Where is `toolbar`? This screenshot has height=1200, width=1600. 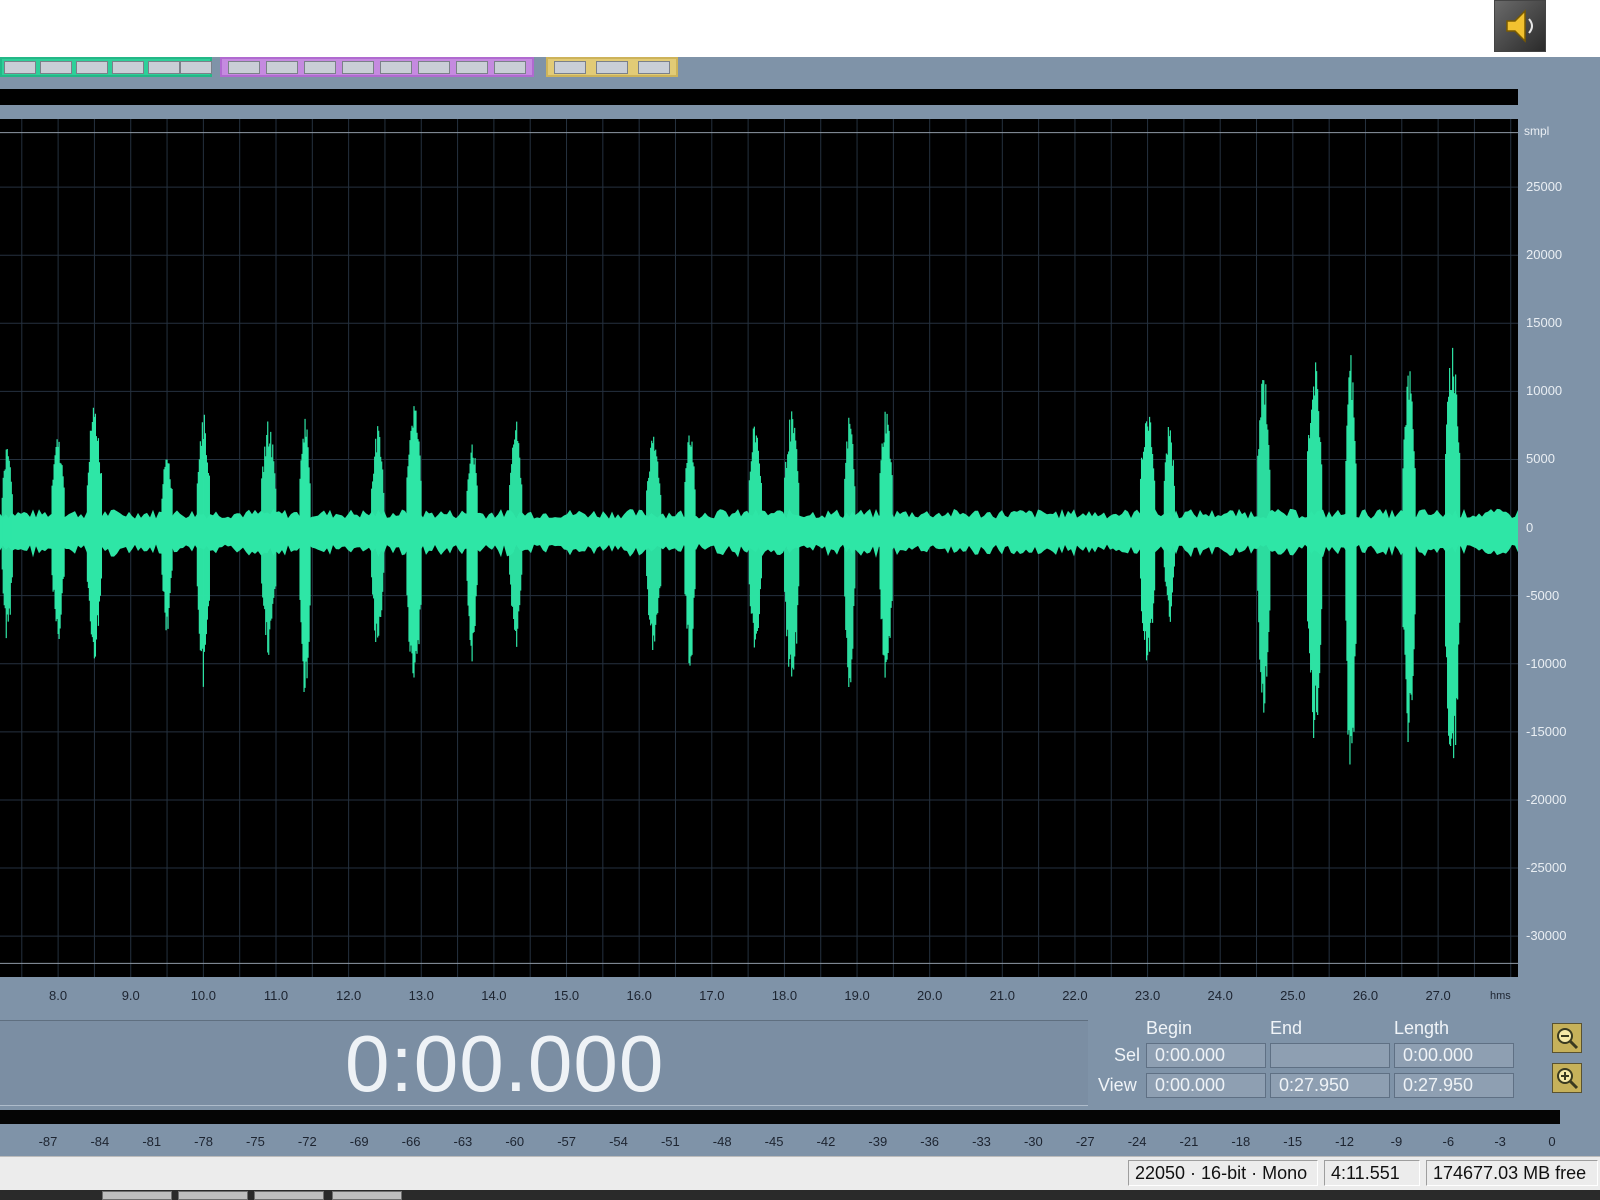 toolbar is located at coordinates (800, 69).